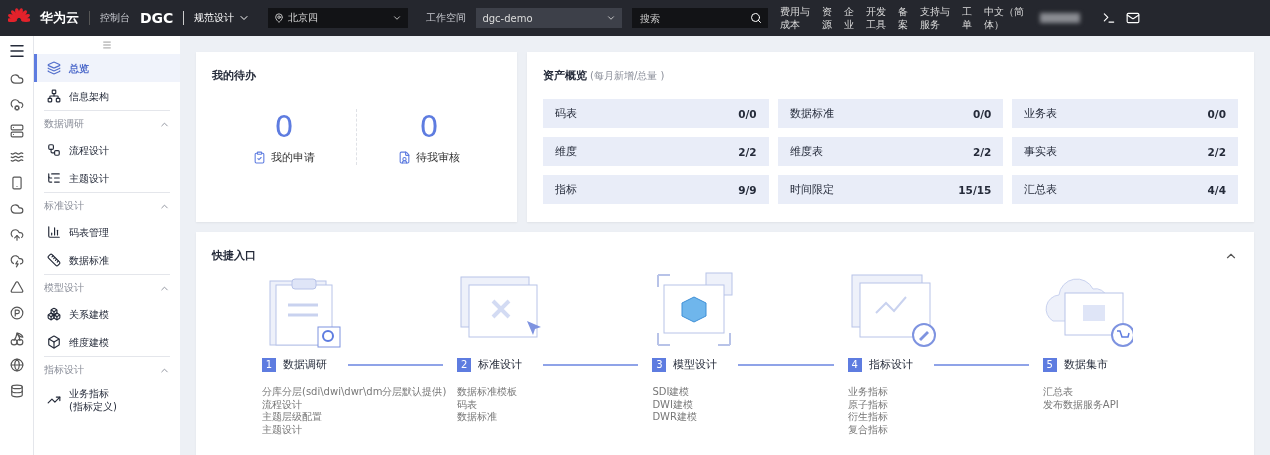  I want to click on step-number: 2, so click(464, 364).